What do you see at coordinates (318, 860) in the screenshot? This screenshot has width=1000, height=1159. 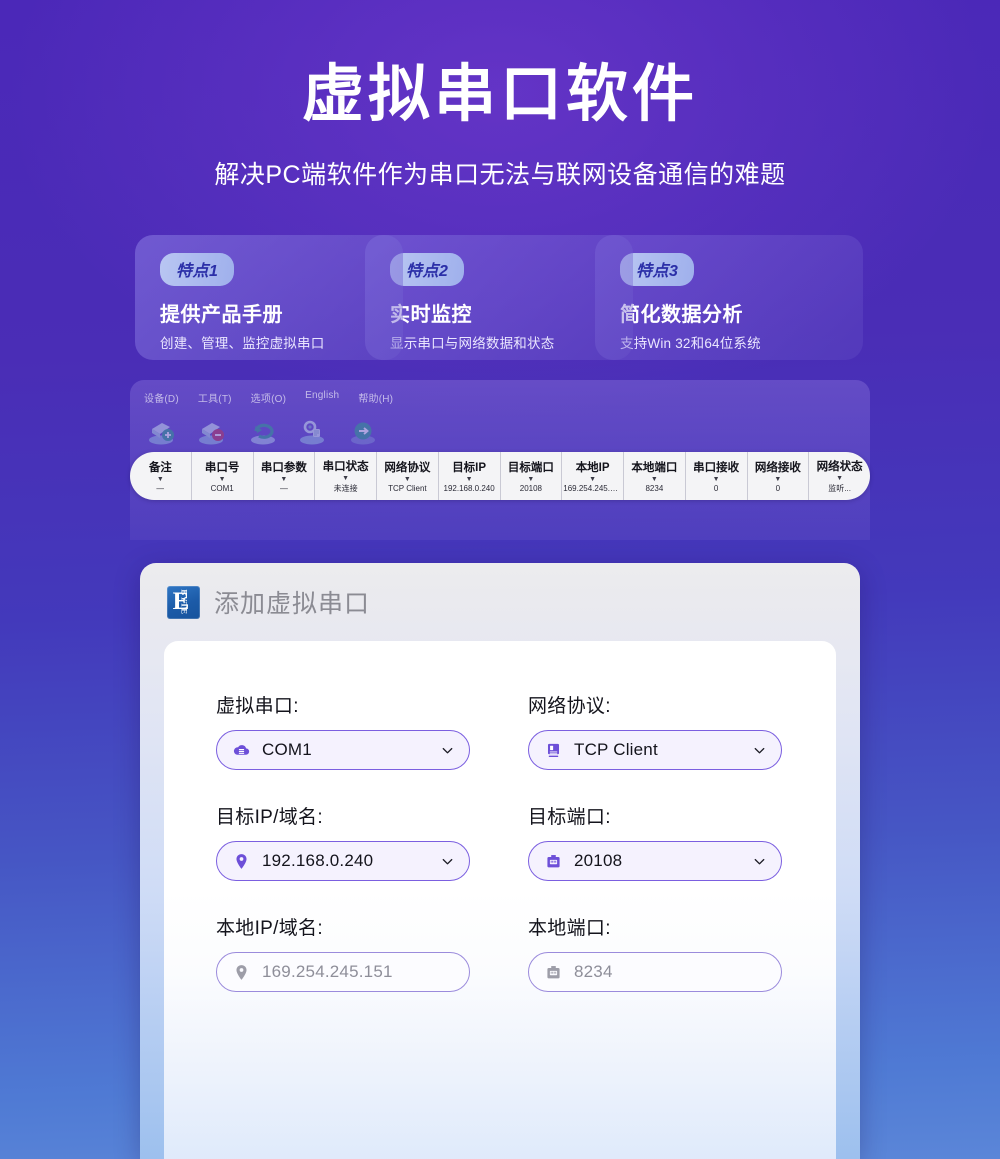 I see `field-value: 192.168.0.240` at bounding box center [318, 860].